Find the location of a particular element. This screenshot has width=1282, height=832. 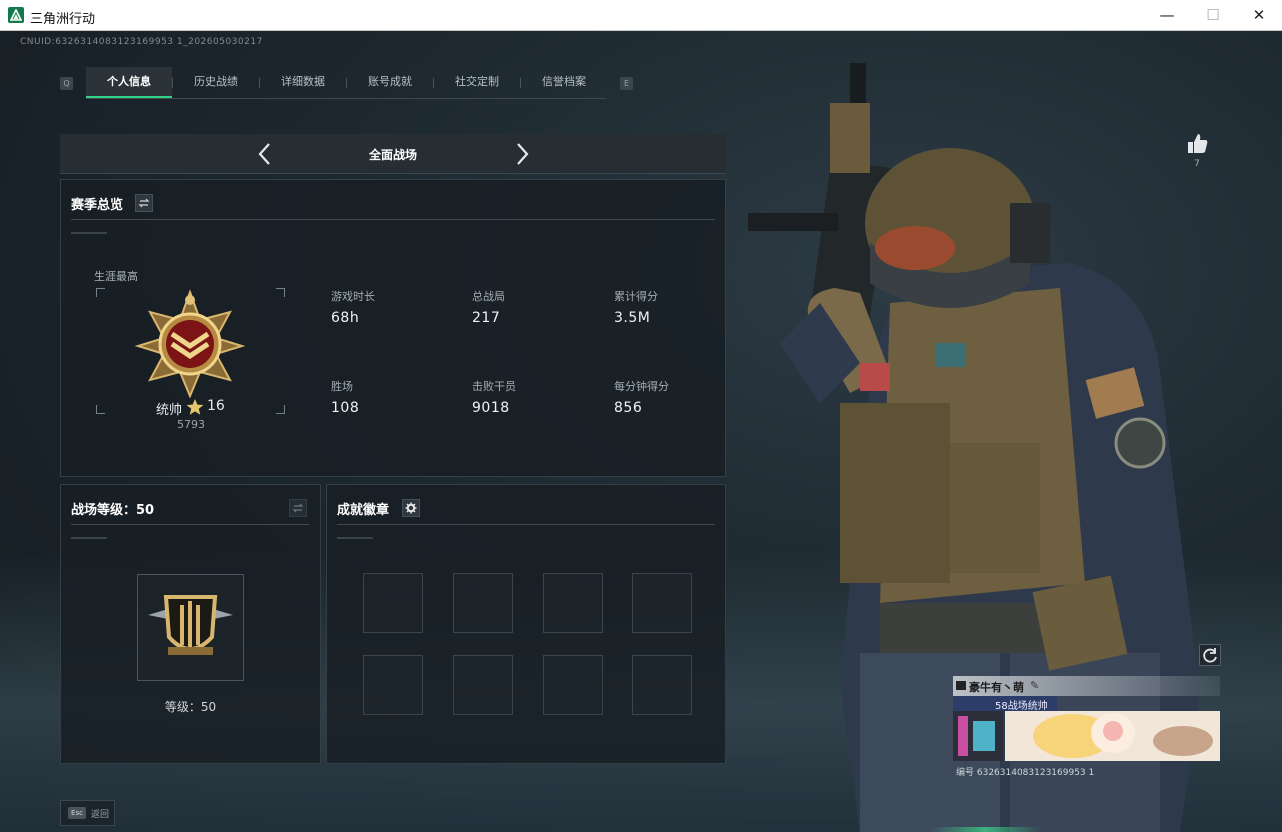

rank-level: 16 is located at coordinates (216, 406).